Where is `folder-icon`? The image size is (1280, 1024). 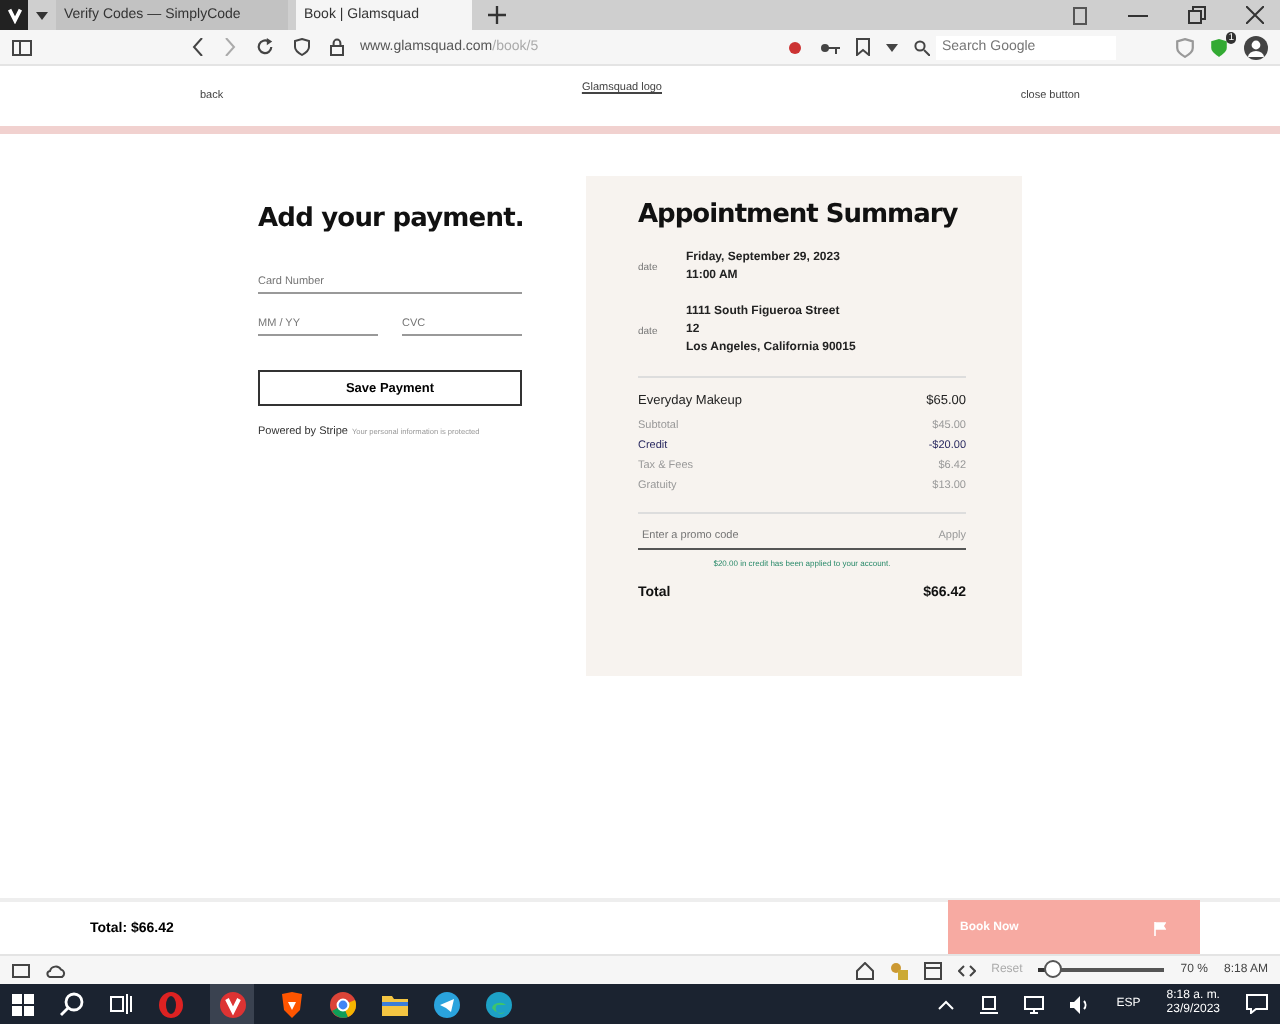
folder-icon is located at coordinates (395, 1004).